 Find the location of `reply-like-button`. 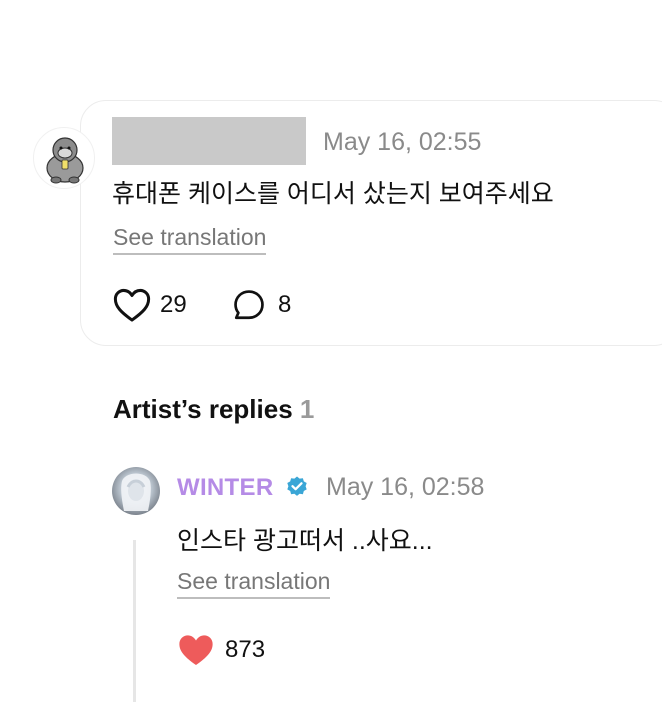

reply-like-button is located at coordinates (196, 650).